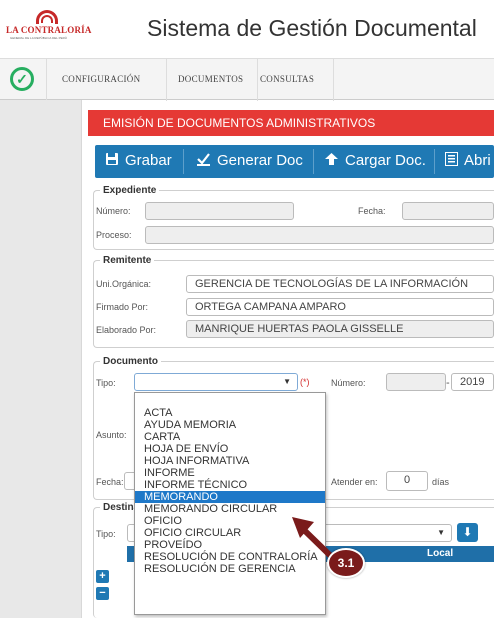 The width and height of the screenshot is (494, 618). Describe the element at coordinates (407, 481) in the screenshot. I see `atender-en-field: 0` at that location.